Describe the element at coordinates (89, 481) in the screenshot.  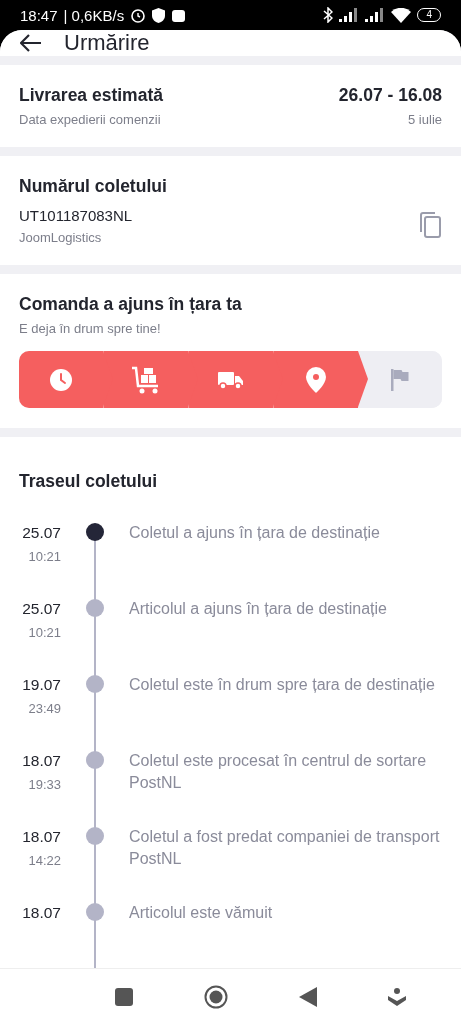
I see `section-title: Traseul coletului` at that location.